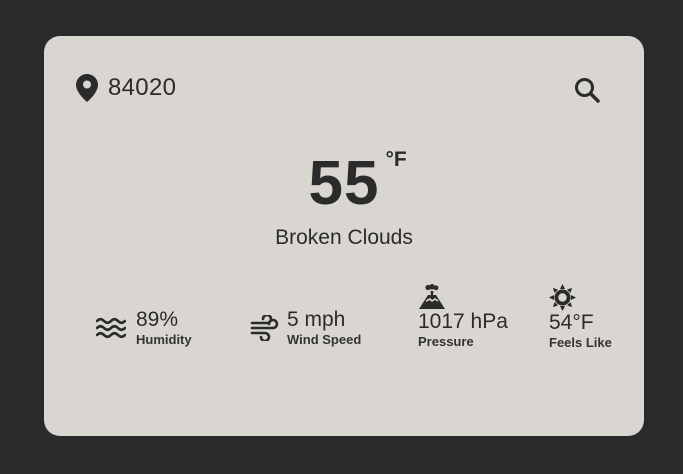  What do you see at coordinates (587, 90) in the screenshot?
I see `search-icon` at bounding box center [587, 90].